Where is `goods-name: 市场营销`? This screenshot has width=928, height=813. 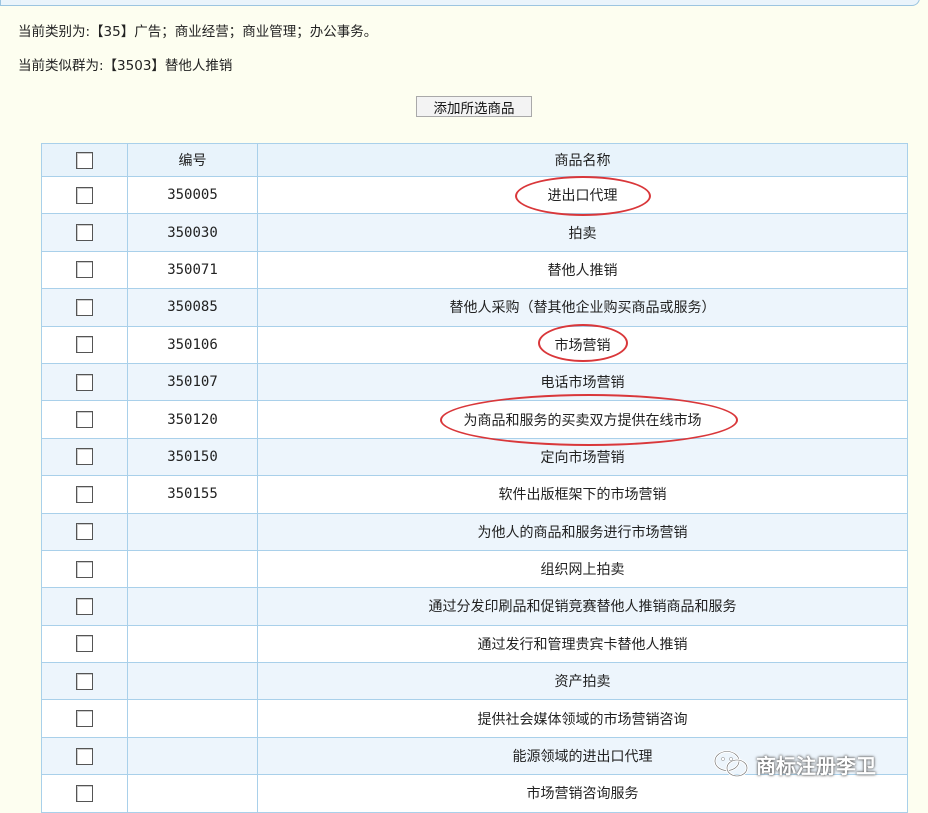 goods-name: 市场营销 is located at coordinates (582, 344).